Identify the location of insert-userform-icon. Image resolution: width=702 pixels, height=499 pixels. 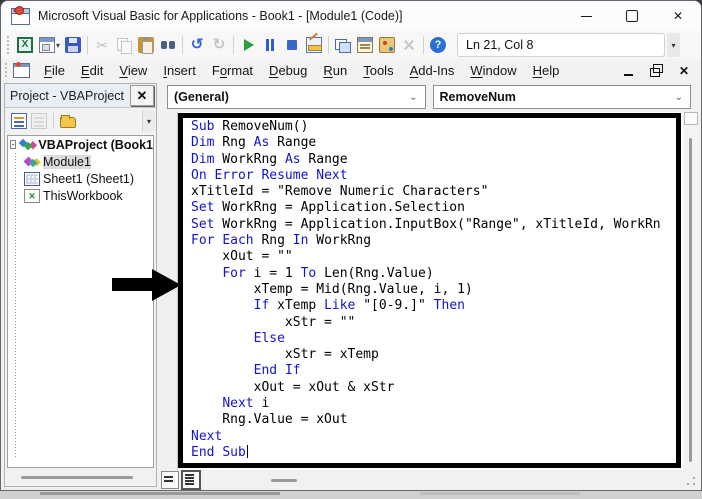
(47, 45).